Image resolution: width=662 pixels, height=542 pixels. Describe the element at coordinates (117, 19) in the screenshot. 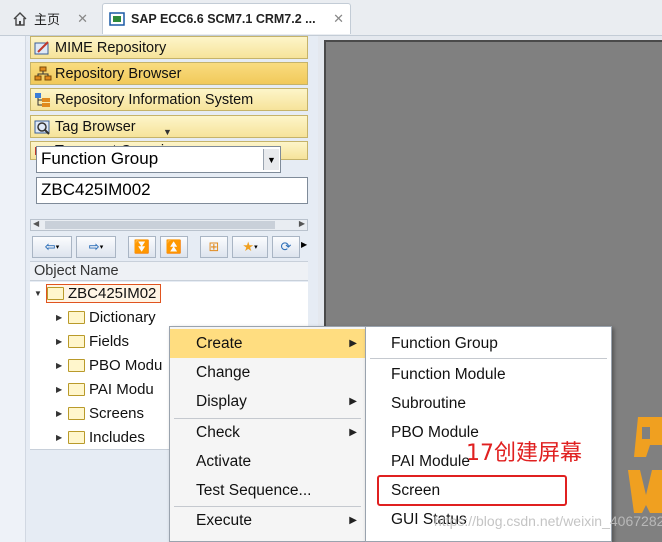

I see `sap-session-icon` at that location.